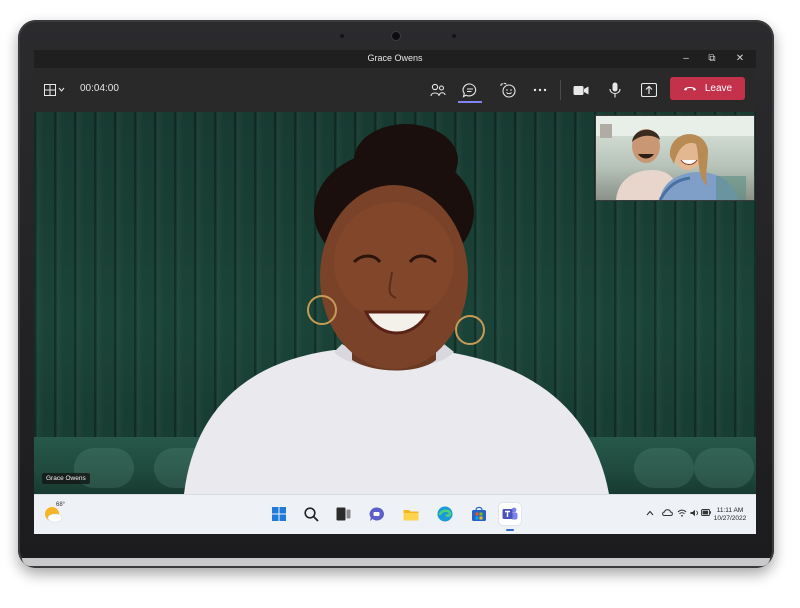 Image resolution: width=800 pixels, height=608 pixels. What do you see at coordinates (686, 59) in the screenshot?
I see `minimize-button: –` at bounding box center [686, 59].